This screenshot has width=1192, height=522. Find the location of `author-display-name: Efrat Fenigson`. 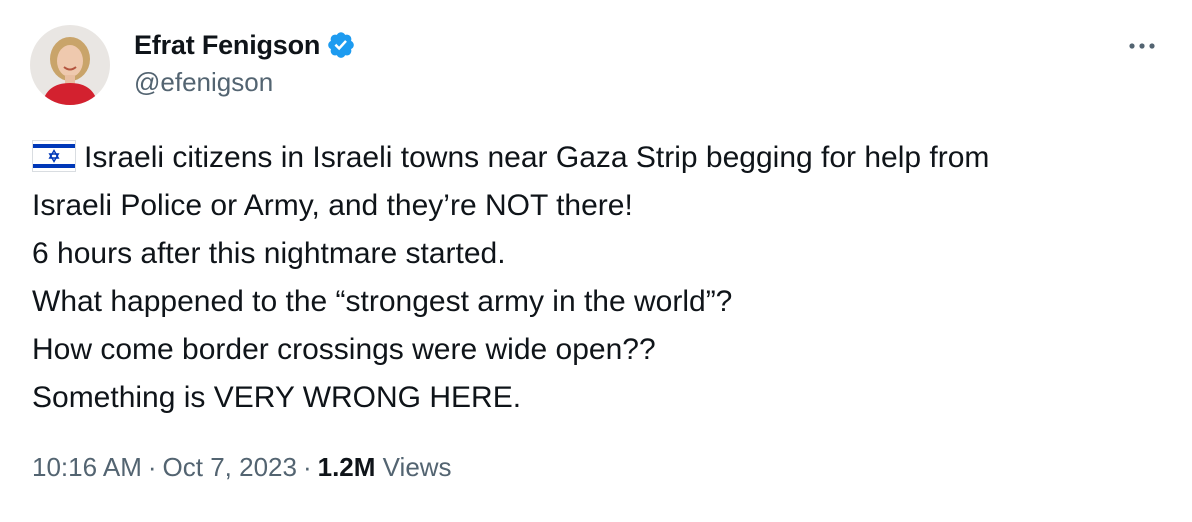

author-display-name: Efrat Fenigson is located at coordinates (227, 45).